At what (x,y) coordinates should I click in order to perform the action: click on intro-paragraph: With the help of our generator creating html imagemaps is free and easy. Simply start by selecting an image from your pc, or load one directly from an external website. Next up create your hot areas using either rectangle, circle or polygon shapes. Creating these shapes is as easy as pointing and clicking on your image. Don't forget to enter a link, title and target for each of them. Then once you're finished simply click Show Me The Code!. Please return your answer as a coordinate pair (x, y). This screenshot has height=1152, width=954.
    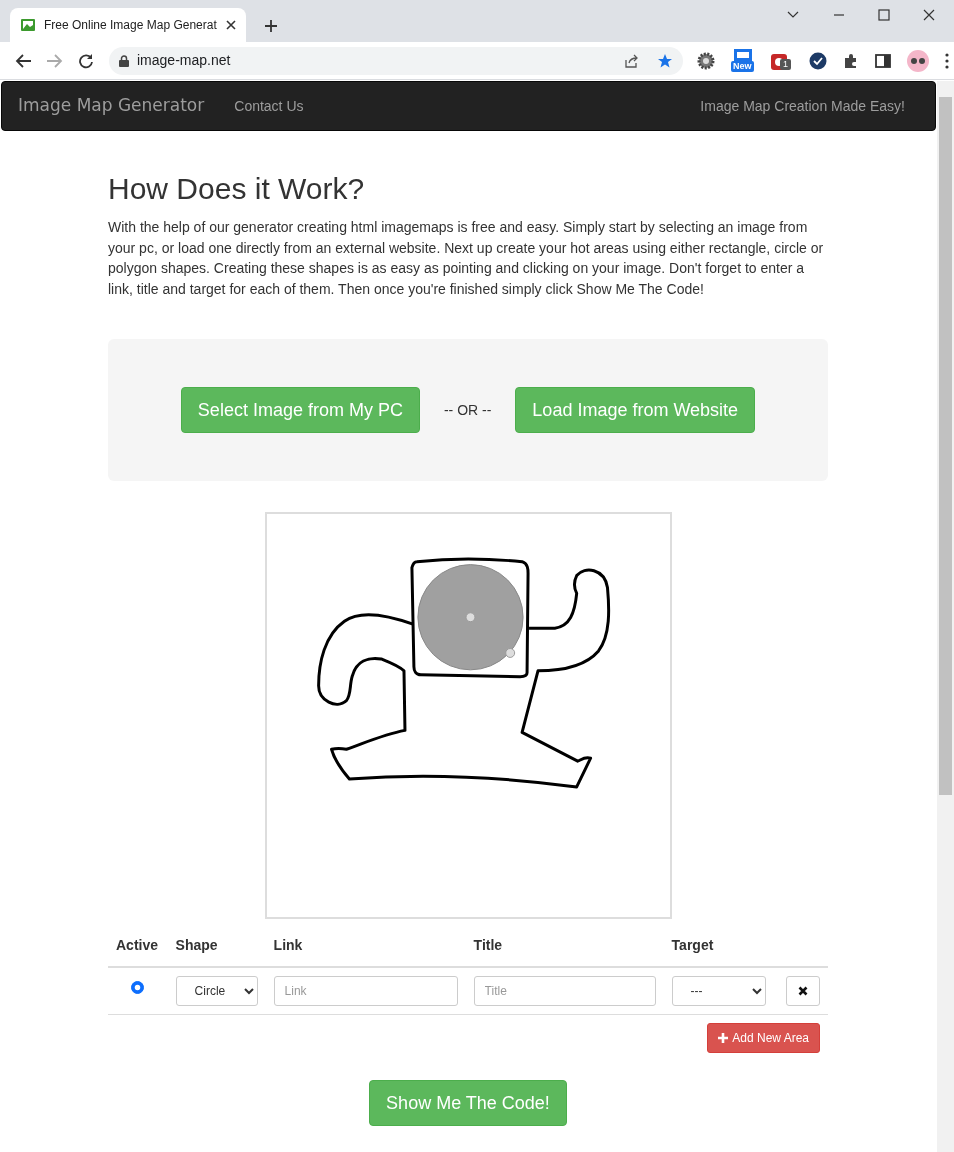
    Looking at the image, I should click on (466, 258).